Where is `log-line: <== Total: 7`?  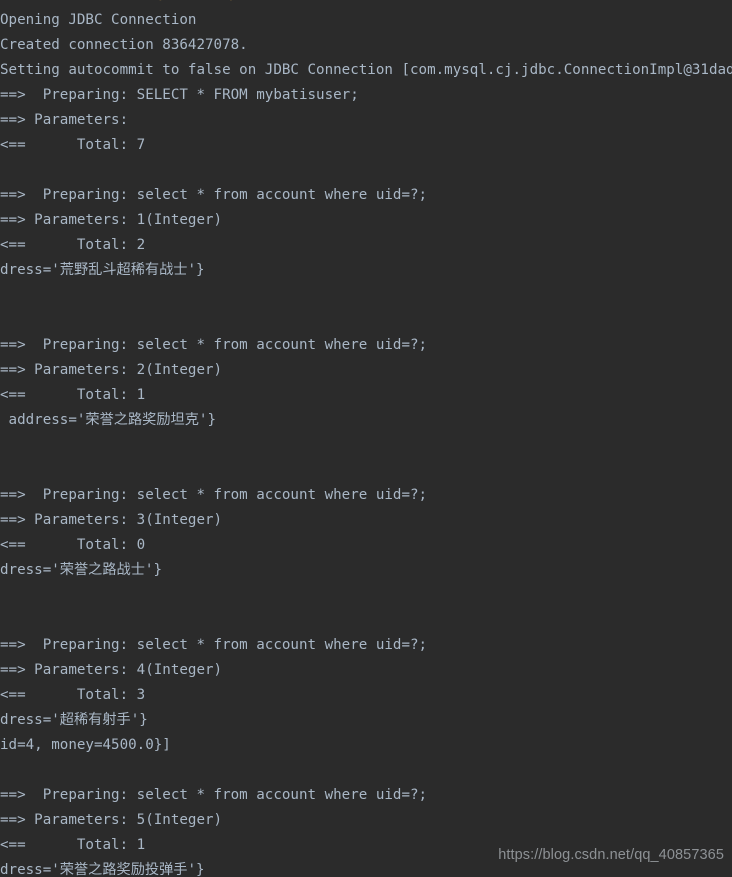
log-line: <== Total: 7 is located at coordinates (73, 145).